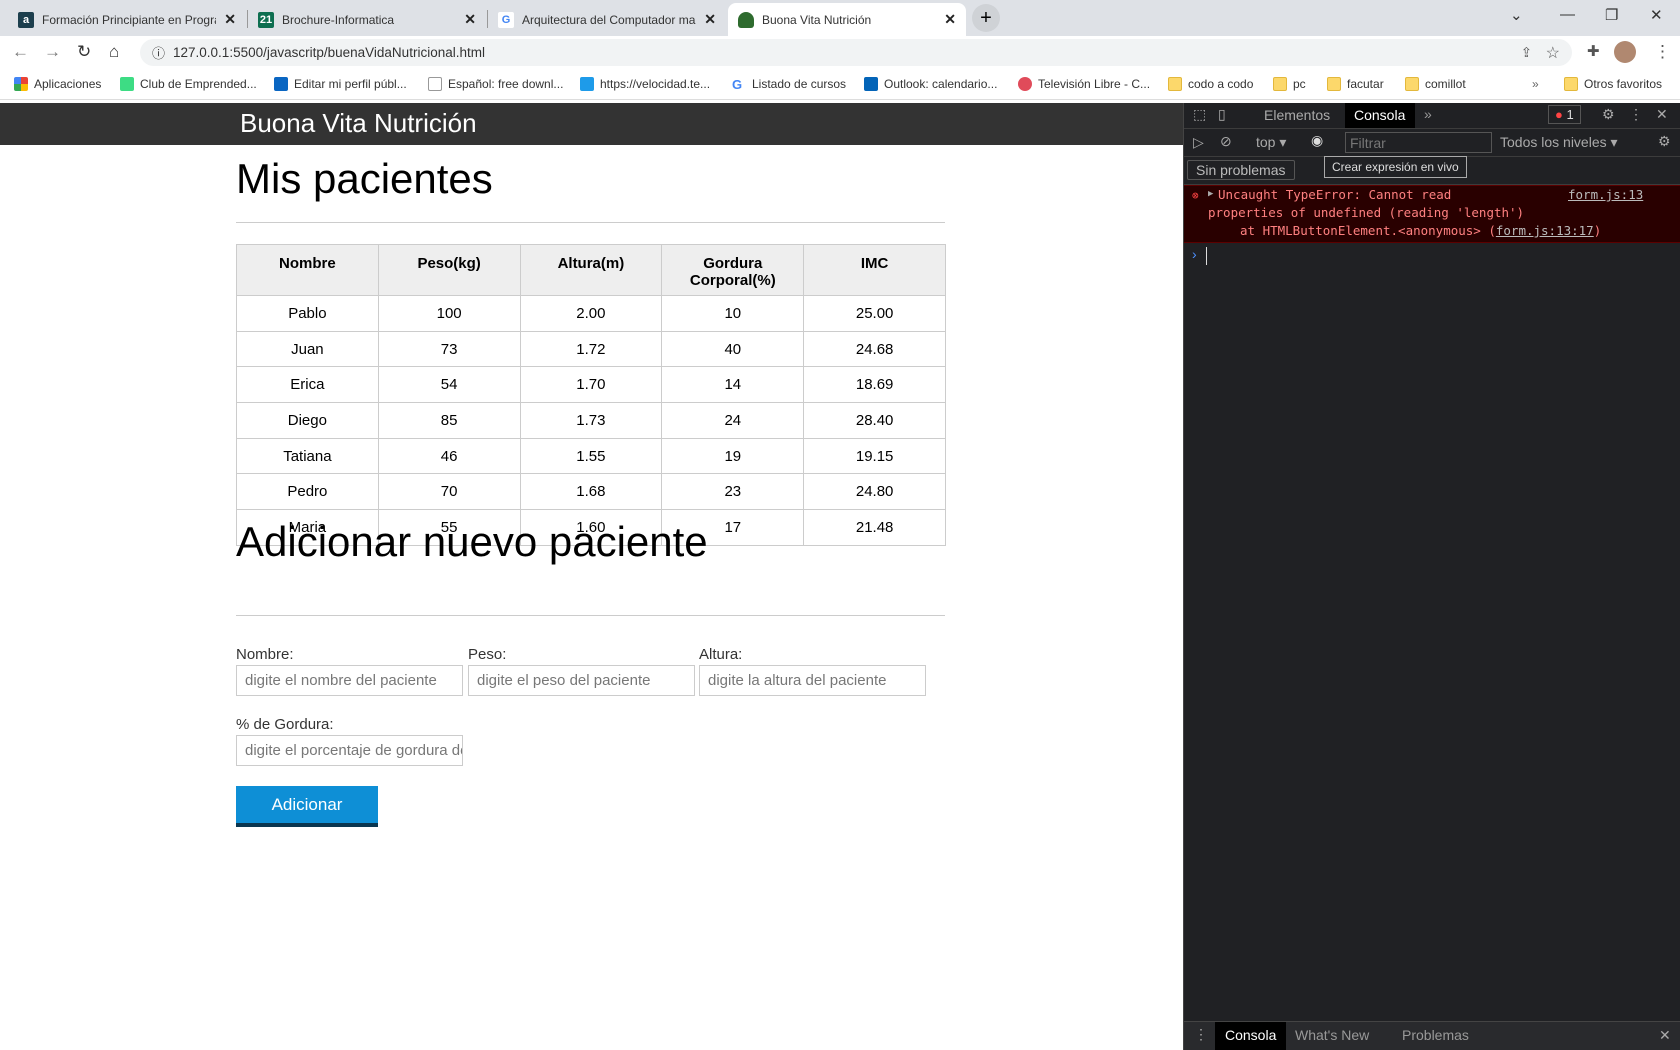  Describe the element at coordinates (307, 270) in the screenshot. I see `column-header: Nombre` at that location.